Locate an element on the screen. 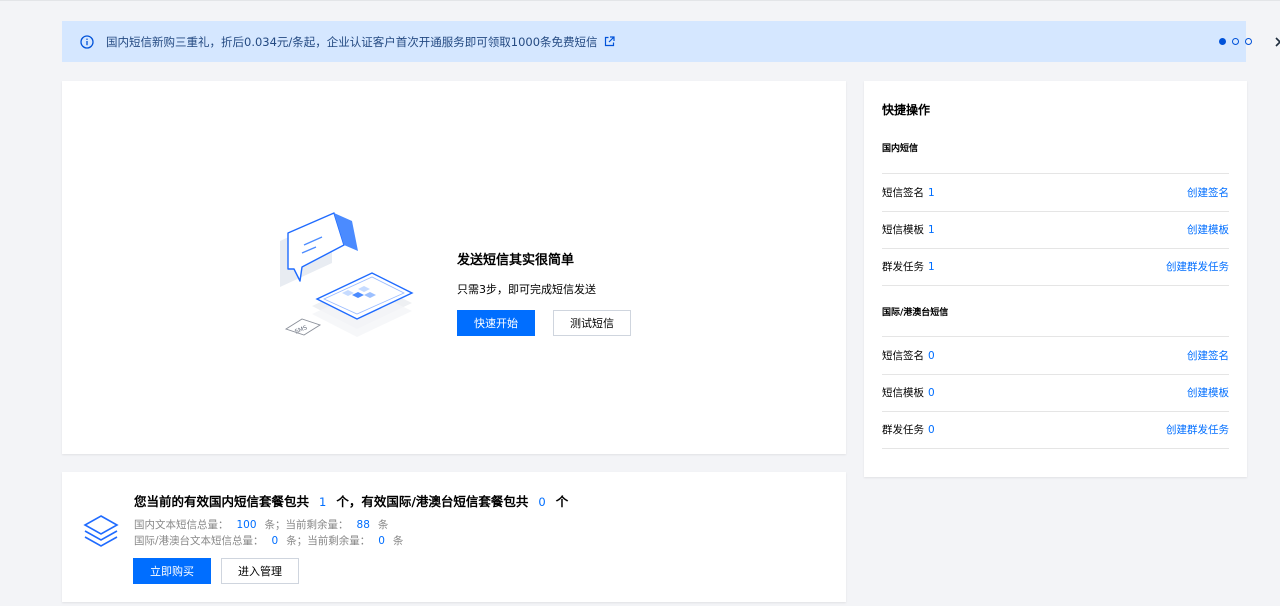  domestic-quota-line: 国内文本短信总量： 100 条；当前剩余量： 88 条 is located at coordinates (261, 524).